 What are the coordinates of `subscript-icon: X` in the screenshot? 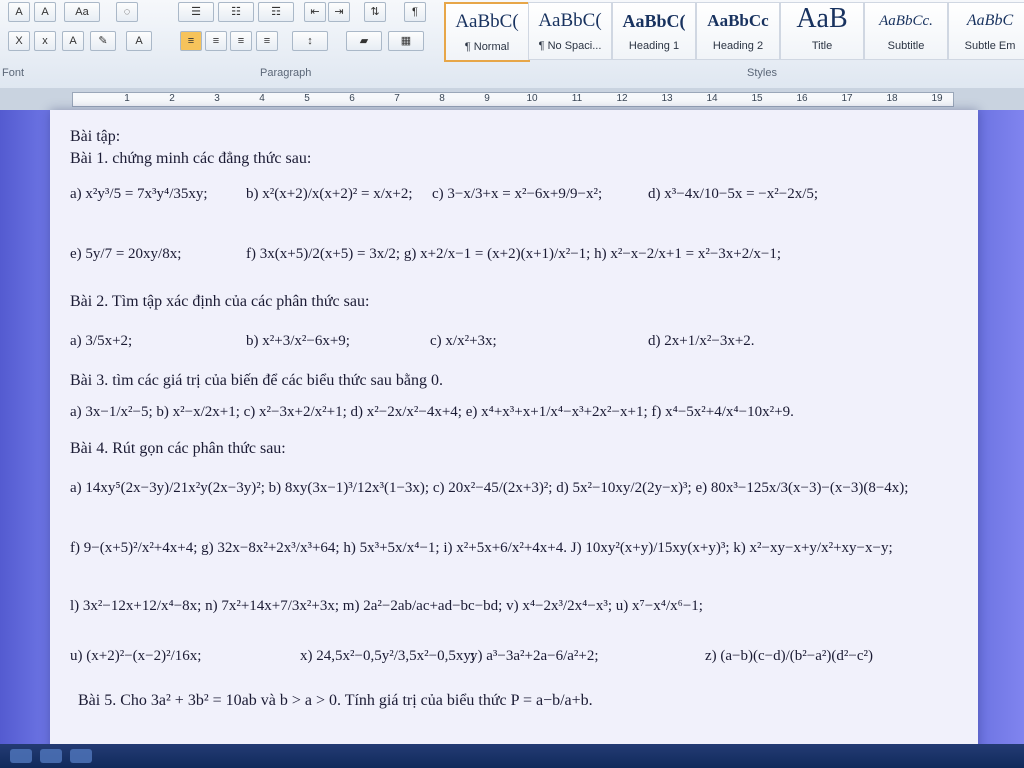 It's located at (19, 41).